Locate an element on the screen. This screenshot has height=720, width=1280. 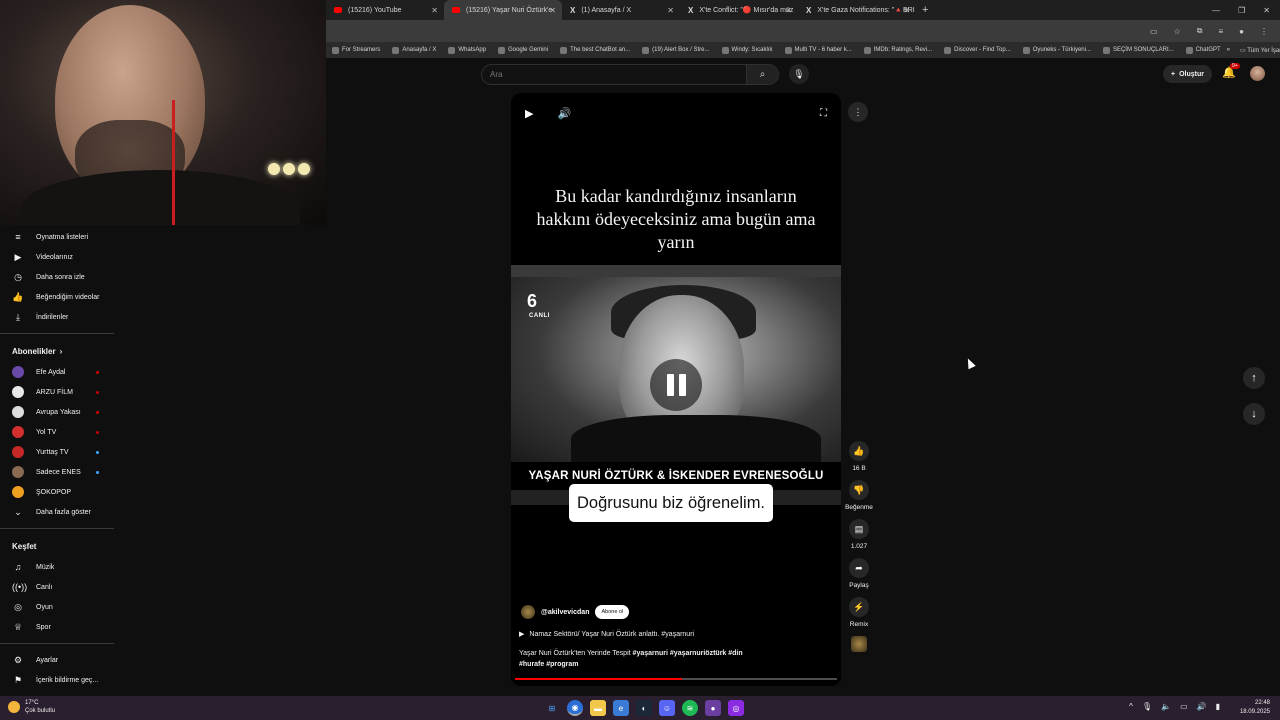
bookmark-item: Windy: Sıcaklık is located at coordinates (747, 50).